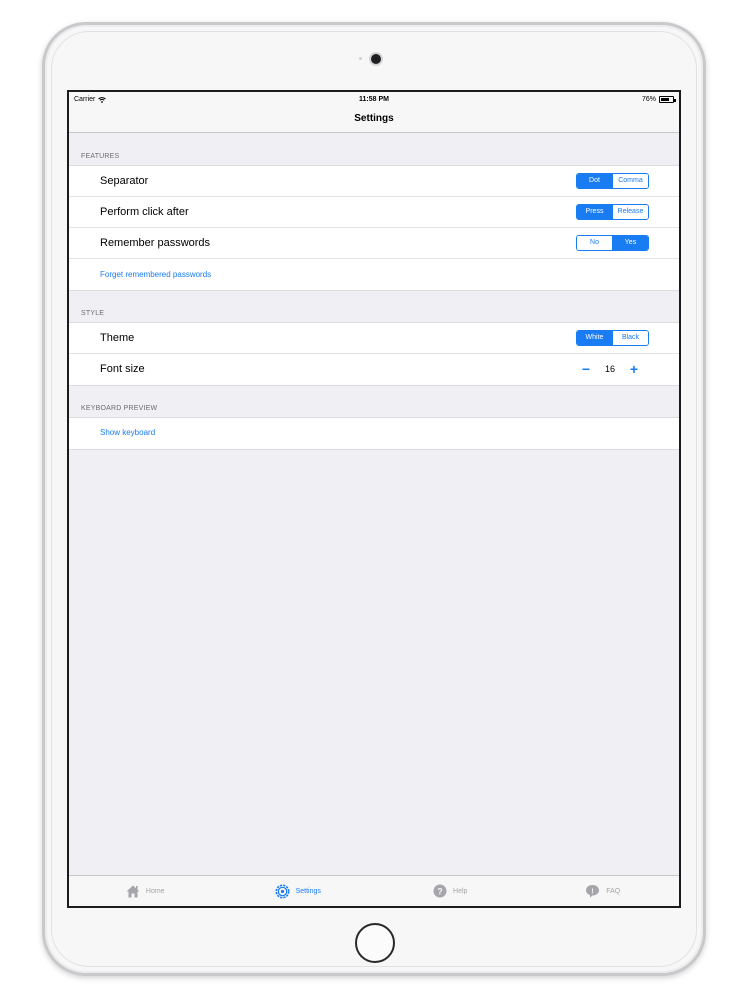 The image size is (750, 1000). Describe the element at coordinates (93, 313) in the screenshot. I see `section-header-style: STYLE` at that location.